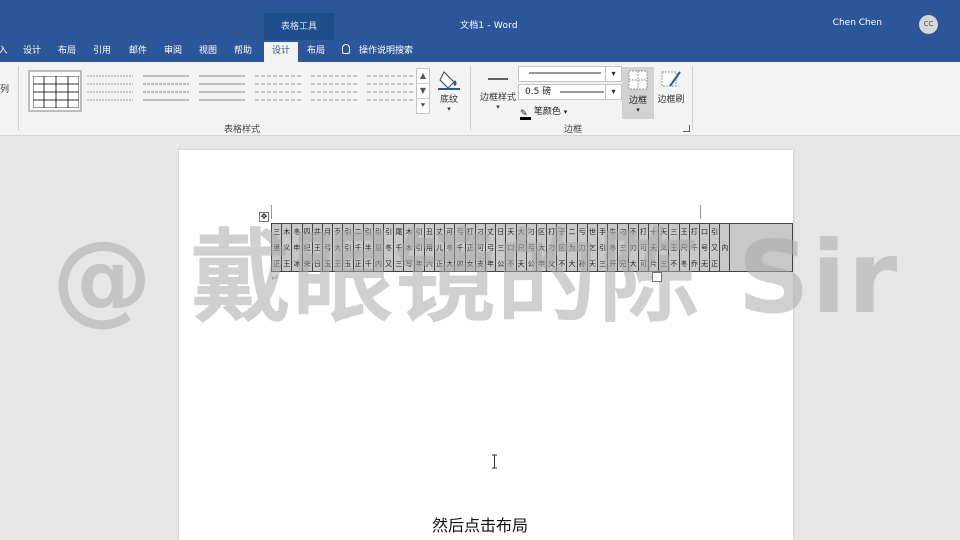  I want to click on text-cursor-icon, so click(494, 461).